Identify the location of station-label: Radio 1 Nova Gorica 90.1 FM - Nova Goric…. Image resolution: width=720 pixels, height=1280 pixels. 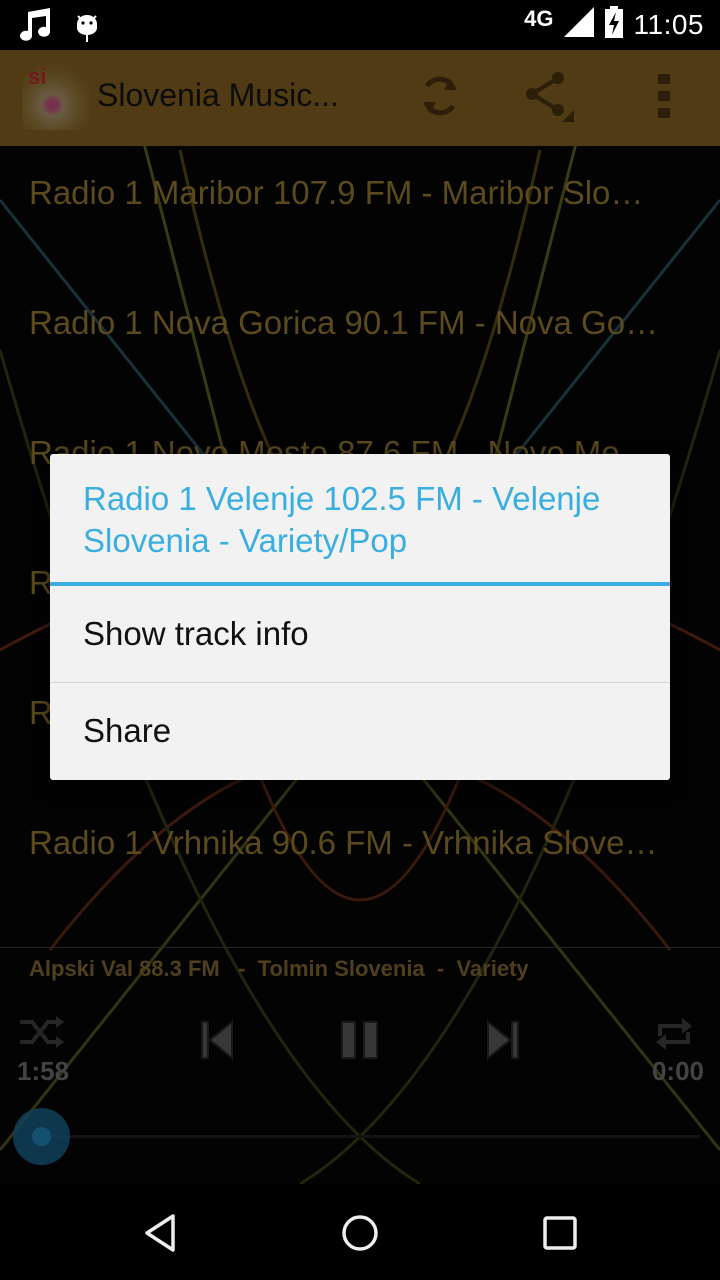
(344, 322).